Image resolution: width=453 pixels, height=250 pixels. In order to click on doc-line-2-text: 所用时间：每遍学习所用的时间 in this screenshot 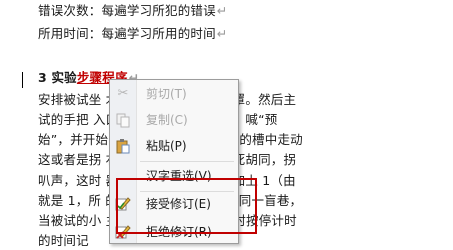, I will do `click(127, 33)`.